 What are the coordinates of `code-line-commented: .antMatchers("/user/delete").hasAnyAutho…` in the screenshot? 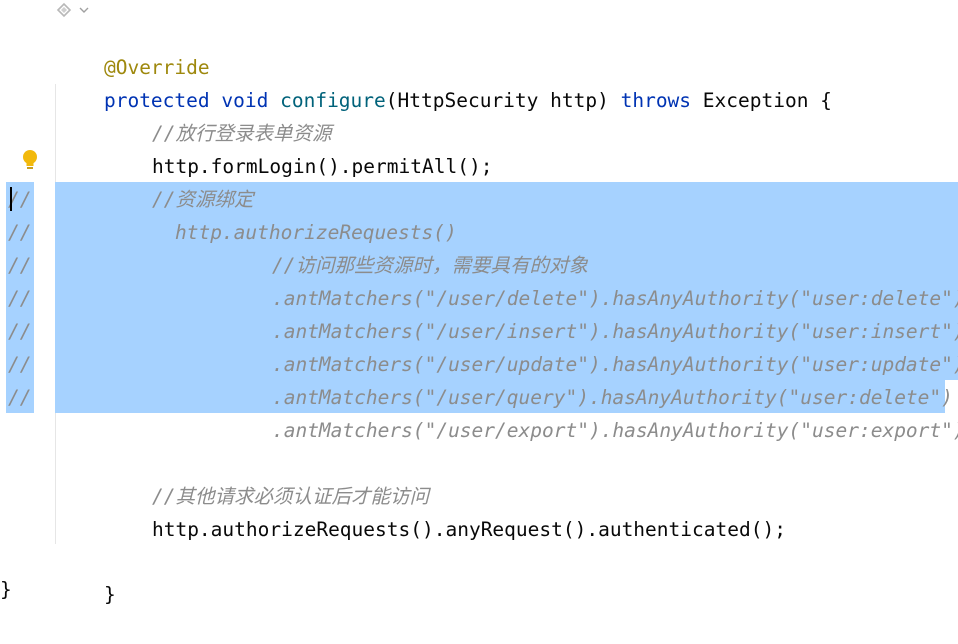 It's located at (591, 279).